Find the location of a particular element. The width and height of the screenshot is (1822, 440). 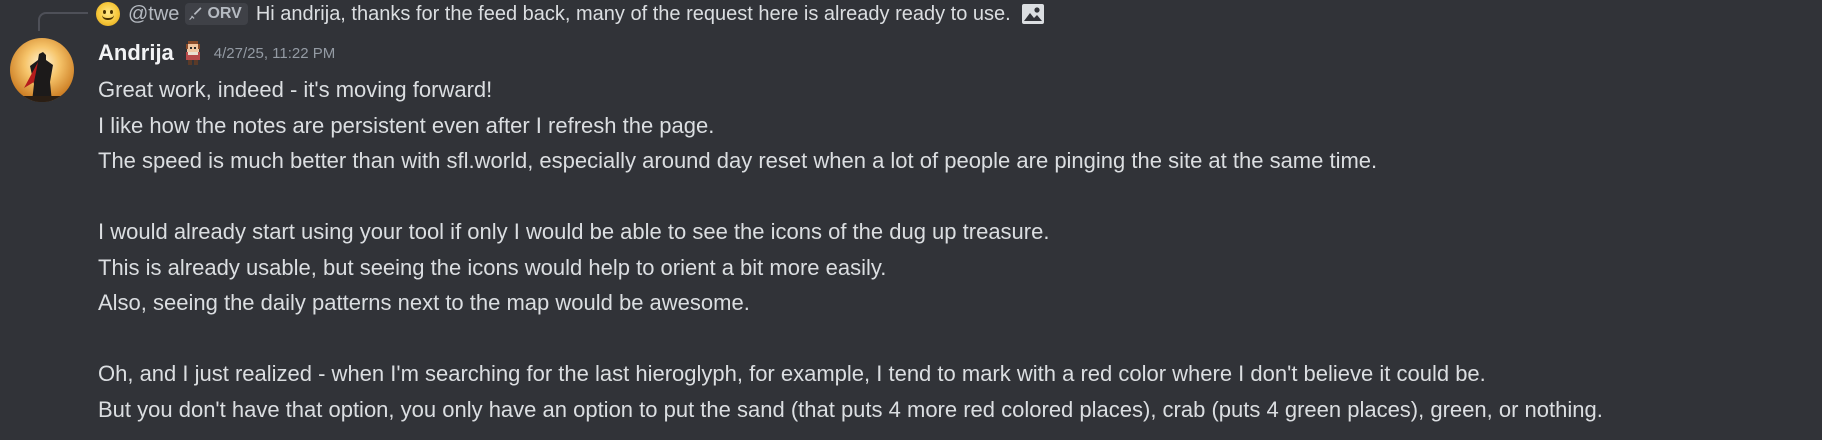

message-timestamp: 4/27/25, 11:22 PM is located at coordinates (274, 53).